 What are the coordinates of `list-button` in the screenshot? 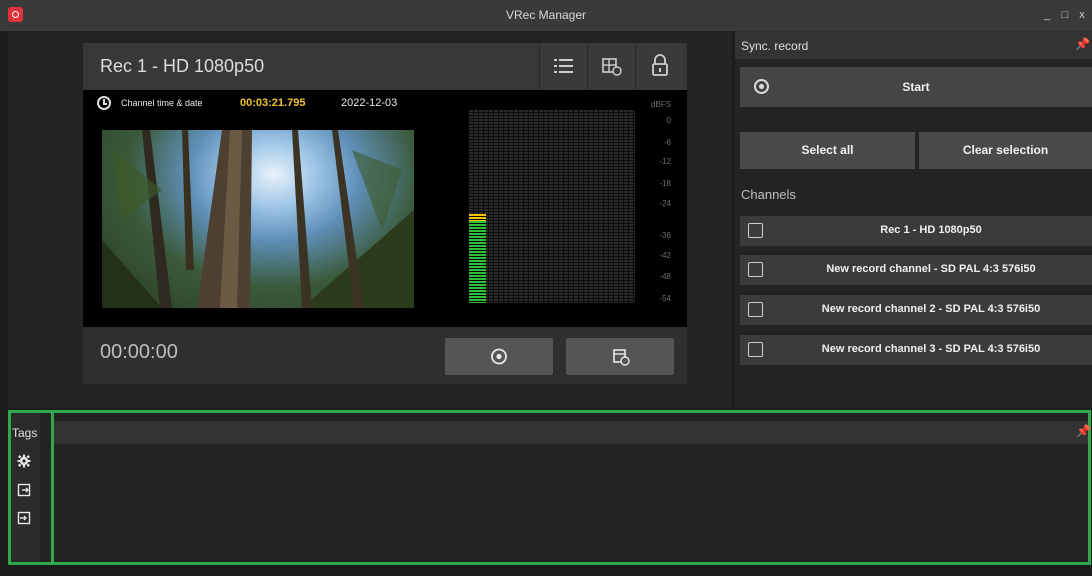 It's located at (563, 66).